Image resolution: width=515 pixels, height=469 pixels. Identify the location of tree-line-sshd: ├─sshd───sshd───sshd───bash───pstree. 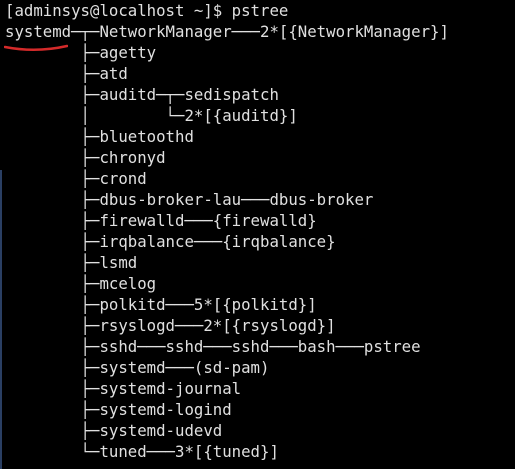
(213, 346).